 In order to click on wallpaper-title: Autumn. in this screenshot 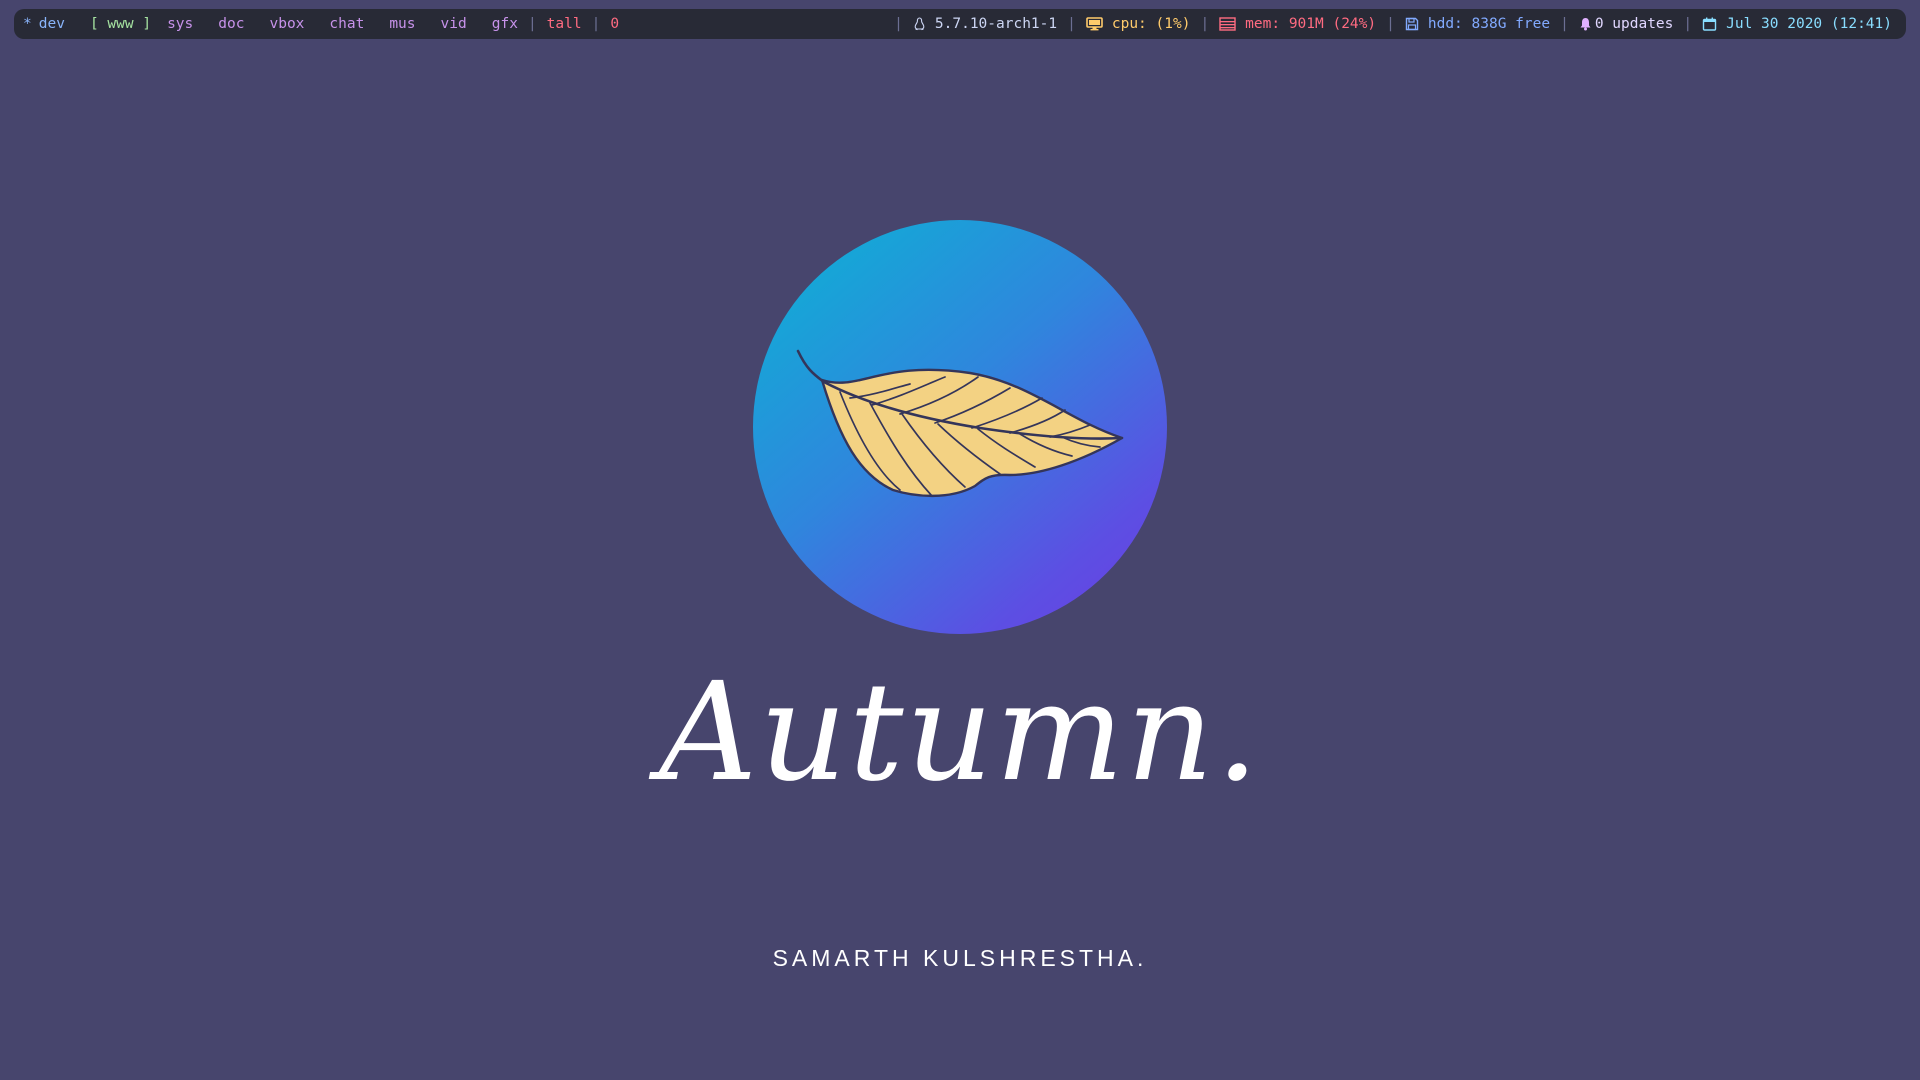, I will do `click(960, 733)`.